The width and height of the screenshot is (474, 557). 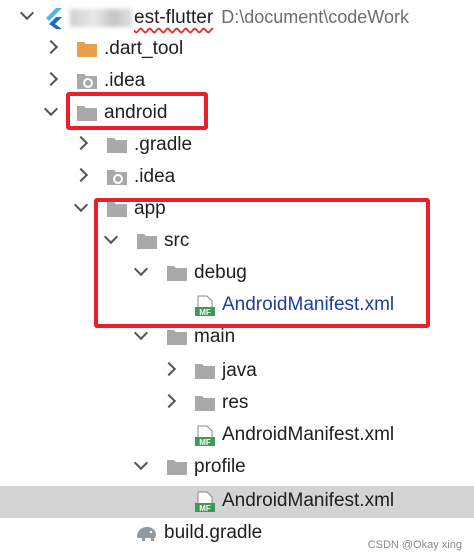 What do you see at coordinates (315, 17) in the screenshot?
I see `project-path: D:\document\codeWork` at bounding box center [315, 17].